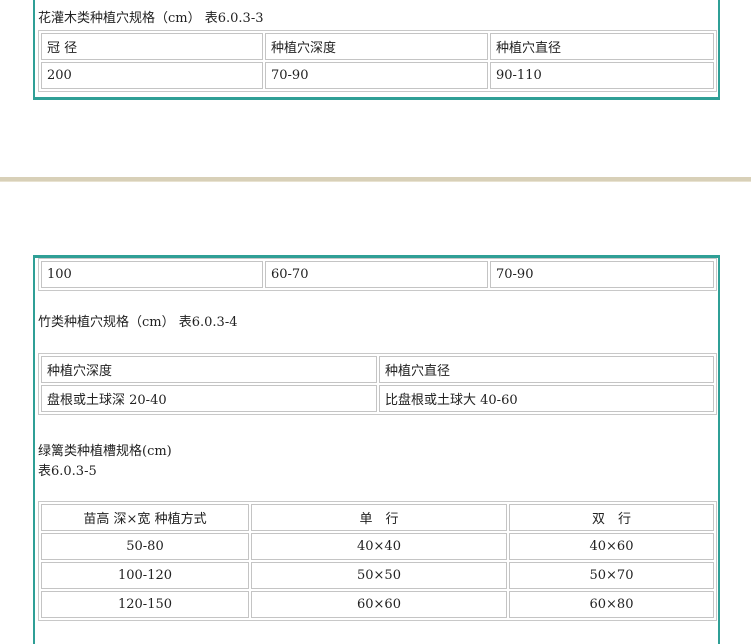  I want to click on table-cell: 60×80, so click(611, 604).